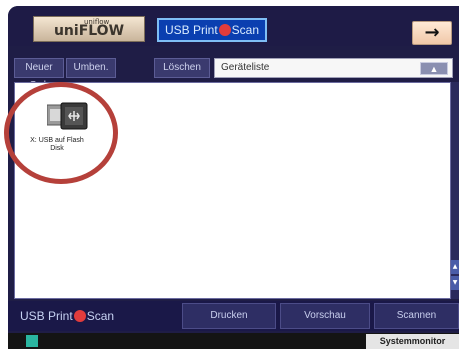  I want to click on file-toolbar: Neuer Ord. Umben. Löschen Geräteliste ▲, so click(233, 74).